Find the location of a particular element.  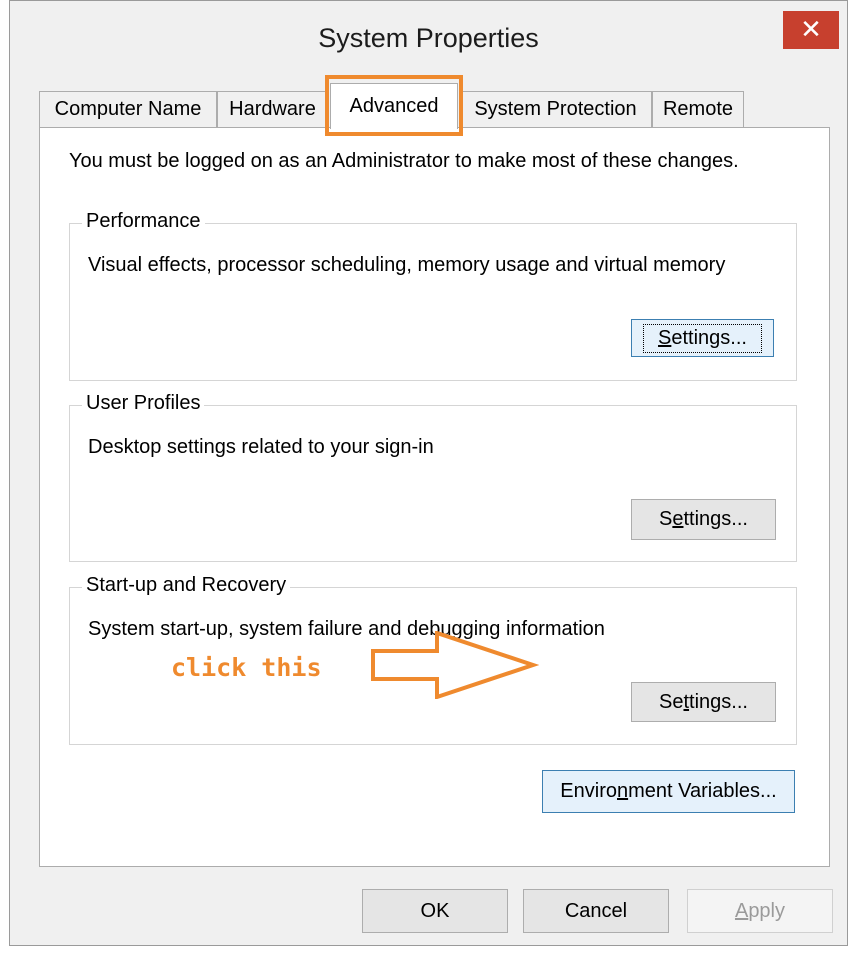

window-title: System Properties is located at coordinates (428, 38).